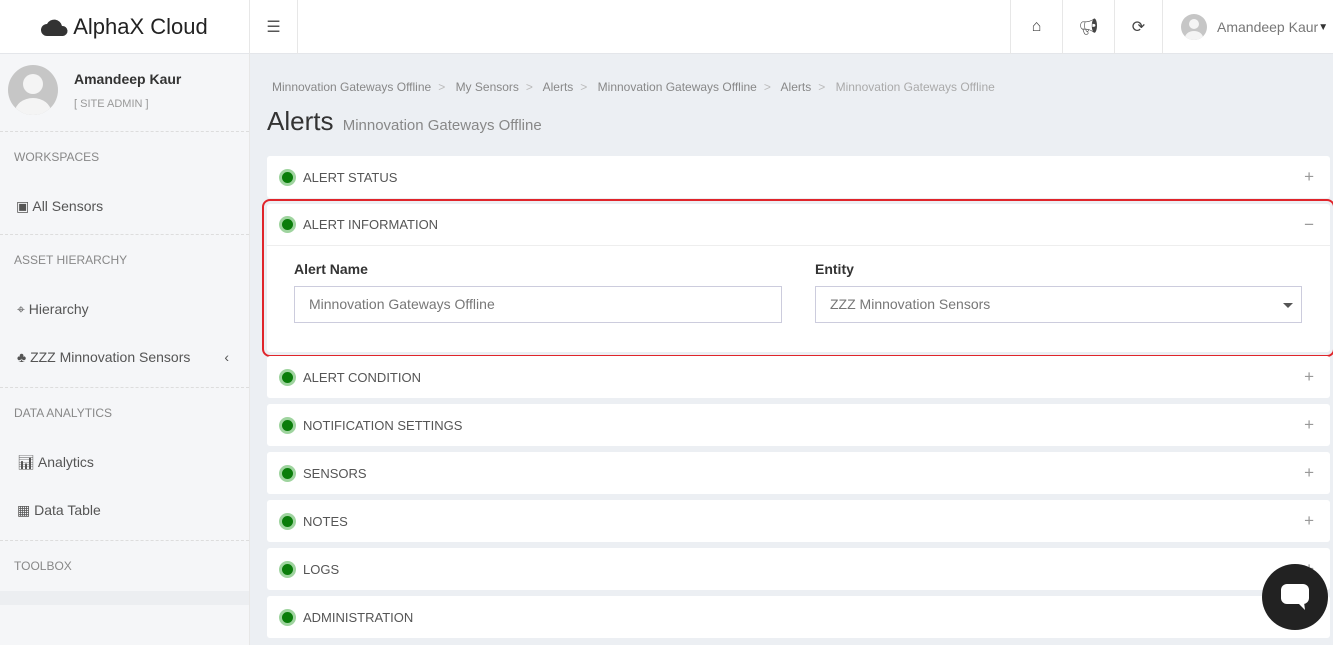 Image resolution: width=1333 pixels, height=645 pixels. What do you see at coordinates (331, 269) in the screenshot?
I see `alert-name-label: Alert Name` at bounding box center [331, 269].